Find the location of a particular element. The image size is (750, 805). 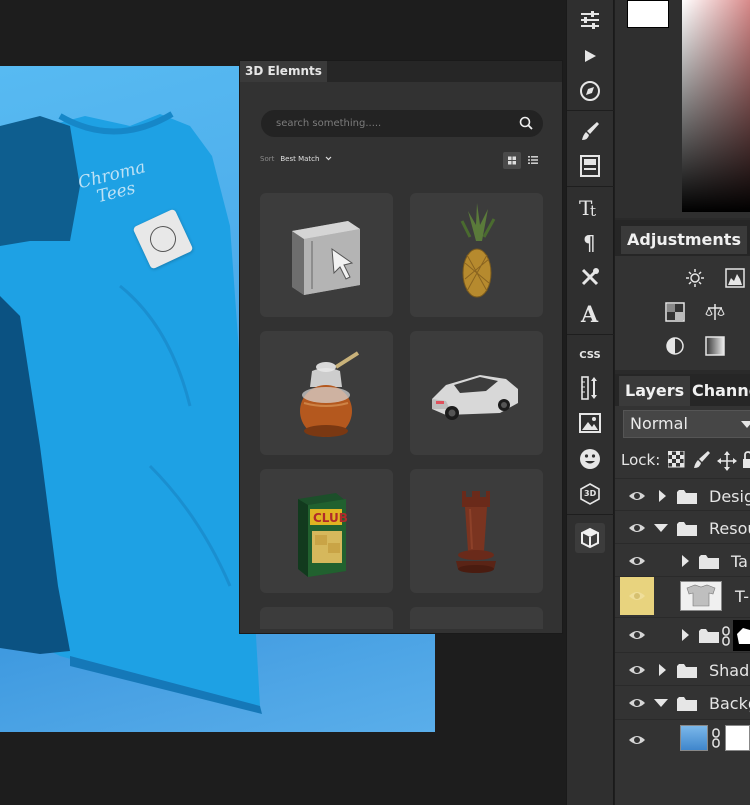

car-icon is located at coordinates (475, 397).